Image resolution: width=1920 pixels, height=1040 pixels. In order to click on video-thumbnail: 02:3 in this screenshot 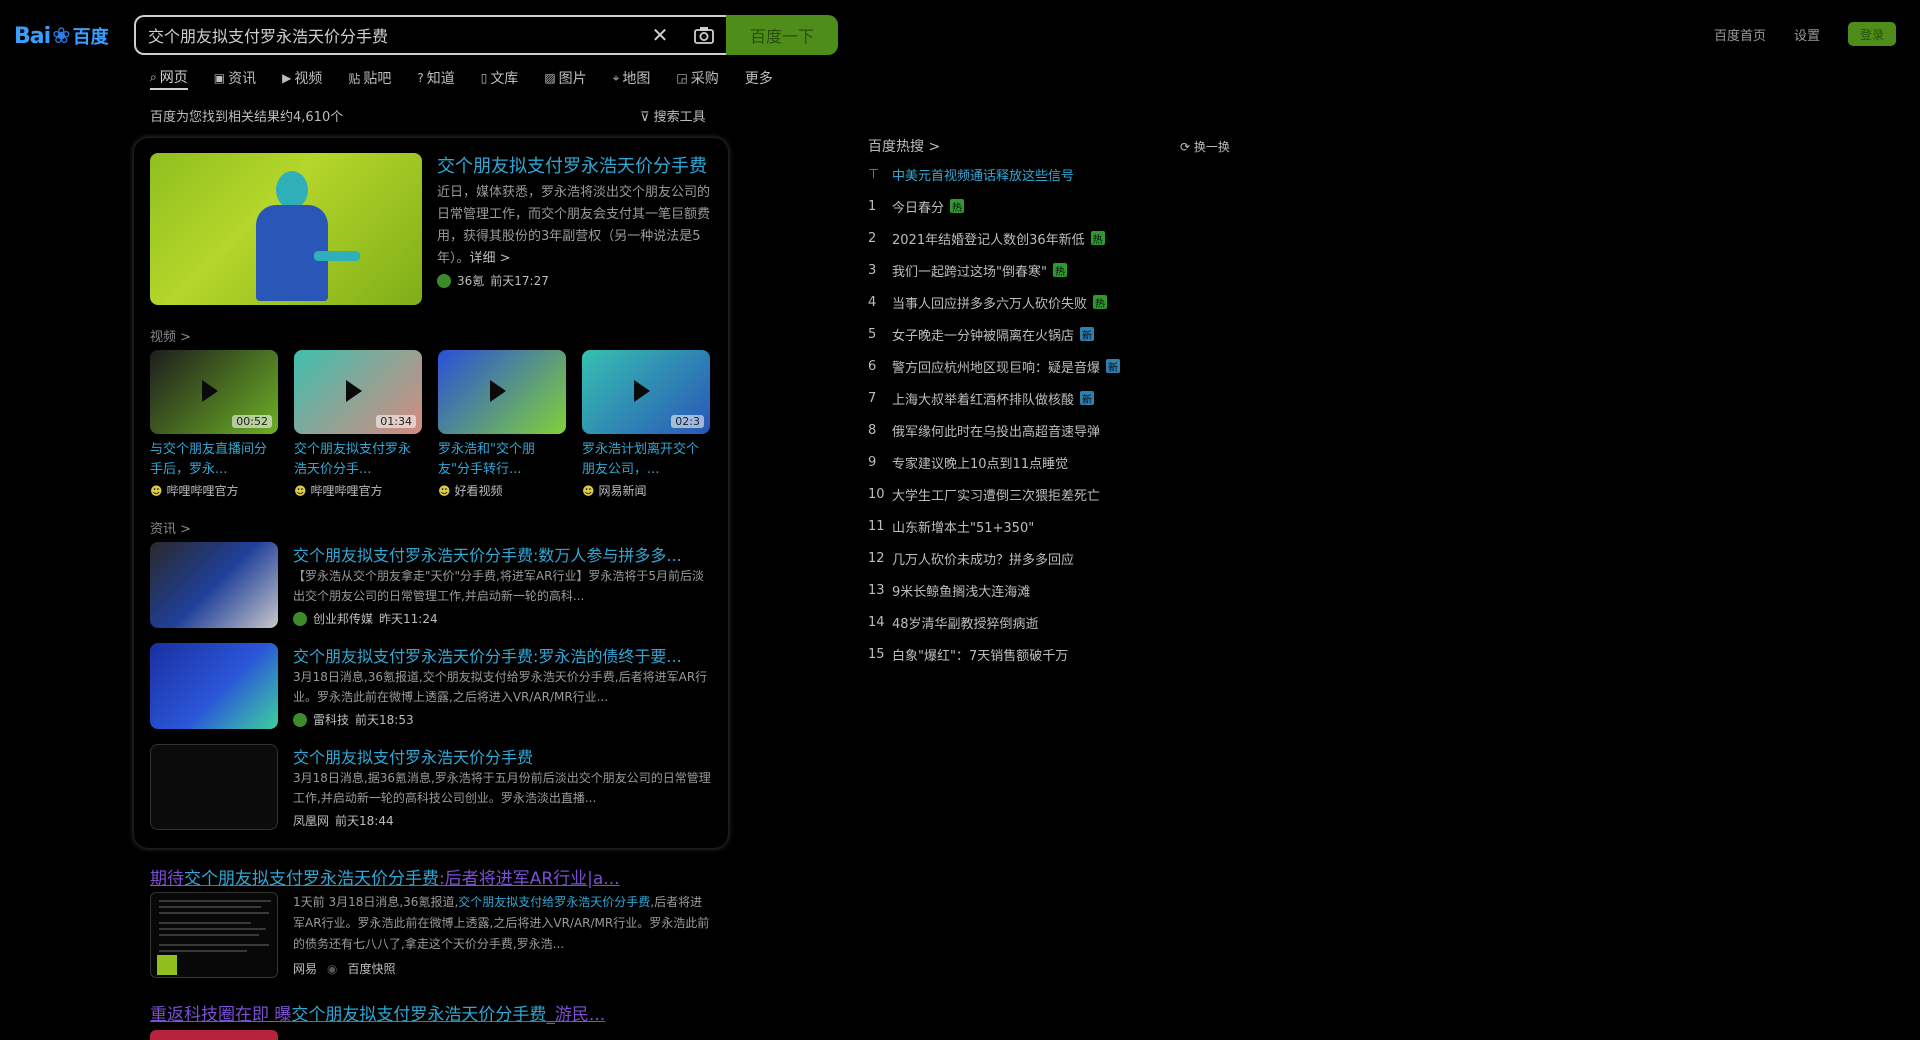, I will do `click(646, 392)`.